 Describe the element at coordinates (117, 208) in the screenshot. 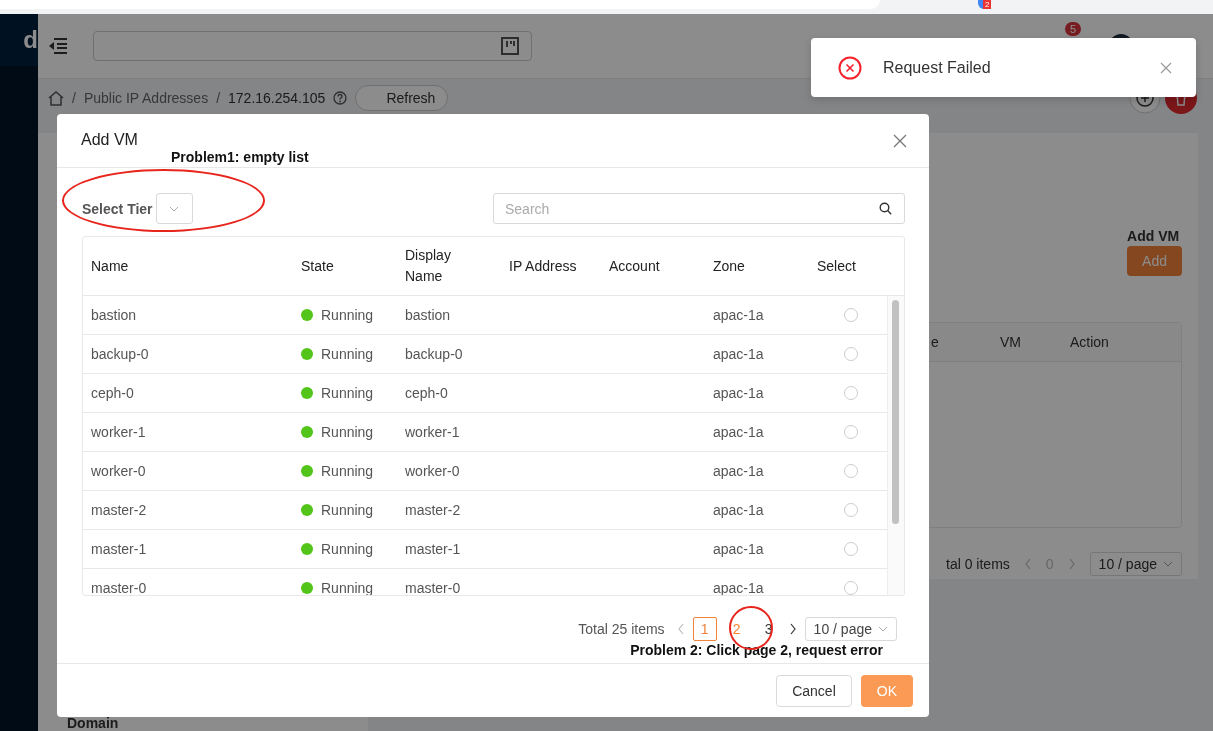

I see `field-label: Select Tier` at that location.